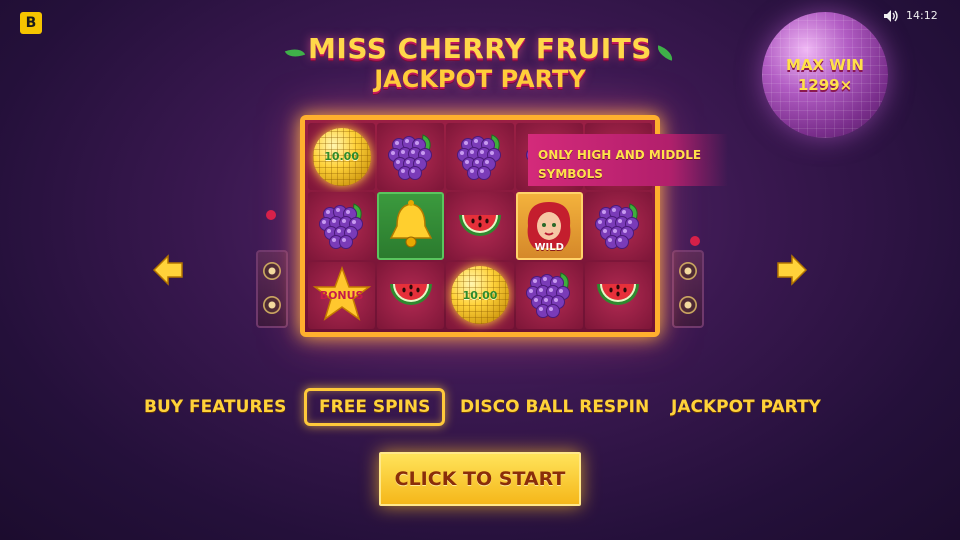  I want to click on feature-tag-text: ONLY HIGH AND MIDDLE SYMBOLS, so click(620, 164).